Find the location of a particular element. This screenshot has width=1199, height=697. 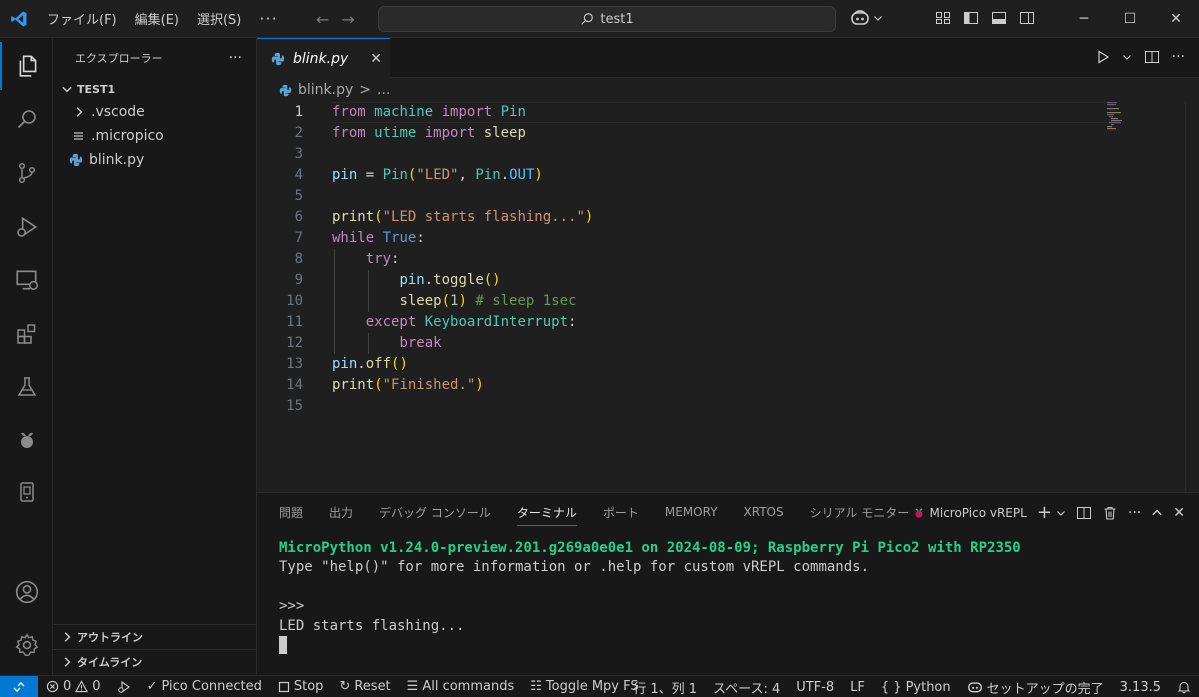

debug-icon is located at coordinates (123, 686).